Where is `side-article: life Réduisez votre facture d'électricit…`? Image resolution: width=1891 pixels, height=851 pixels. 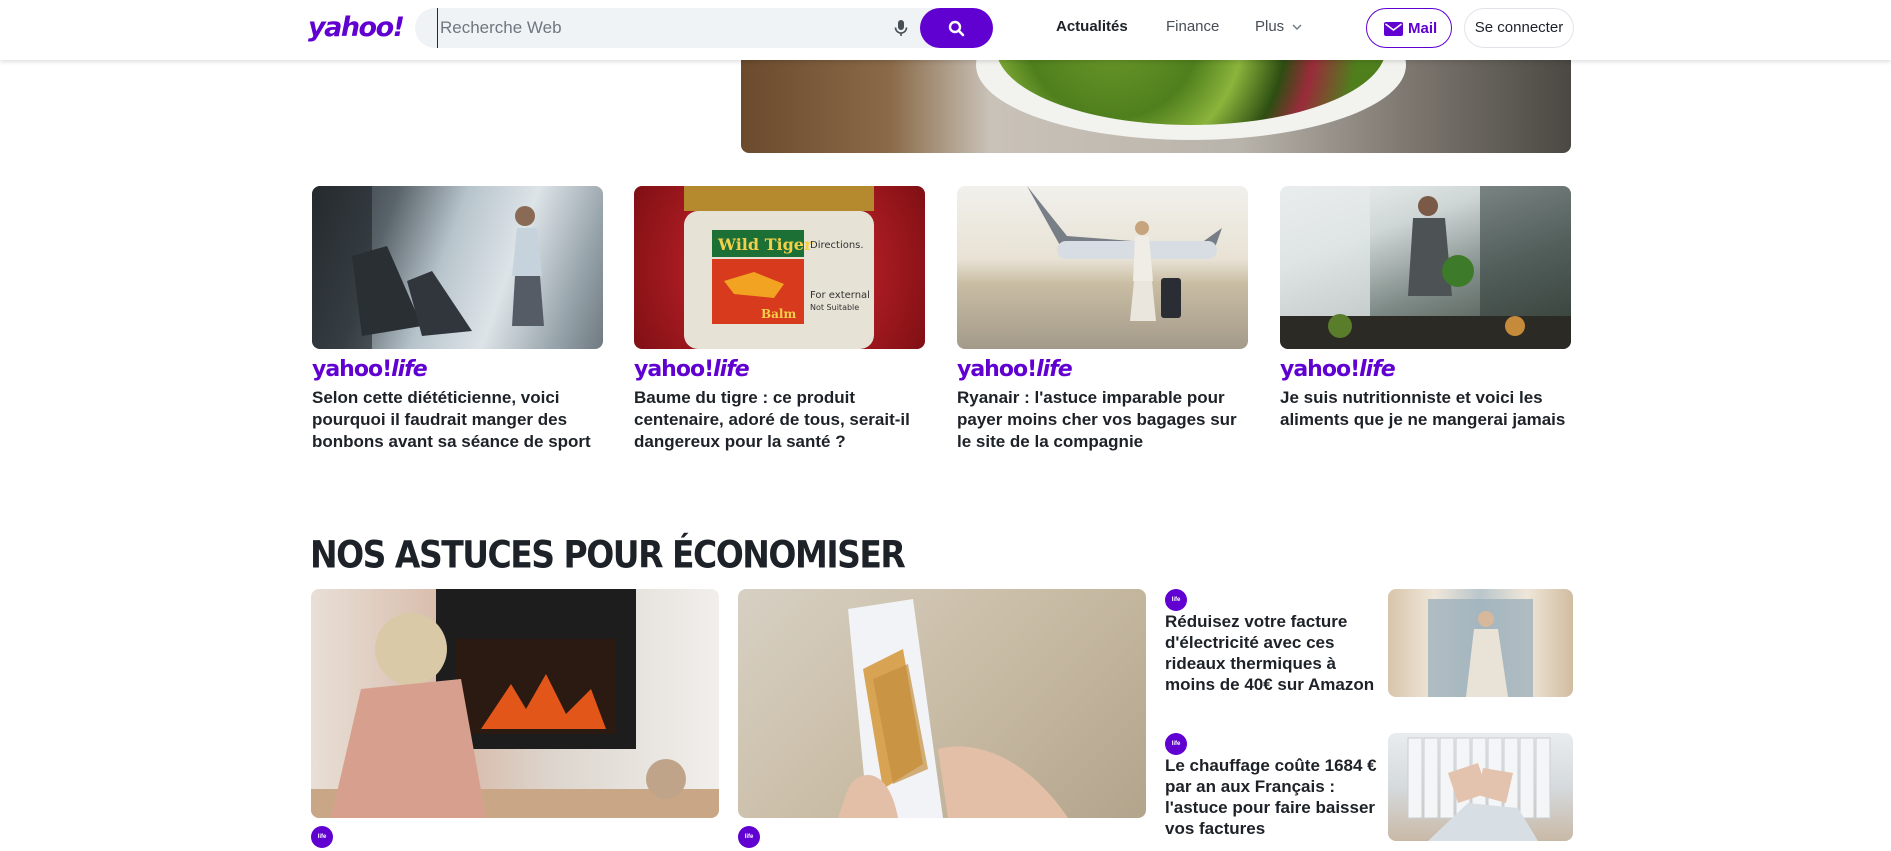 side-article: life Réduisez votre facture d'électricit… is located at coordinates (1369, 643).